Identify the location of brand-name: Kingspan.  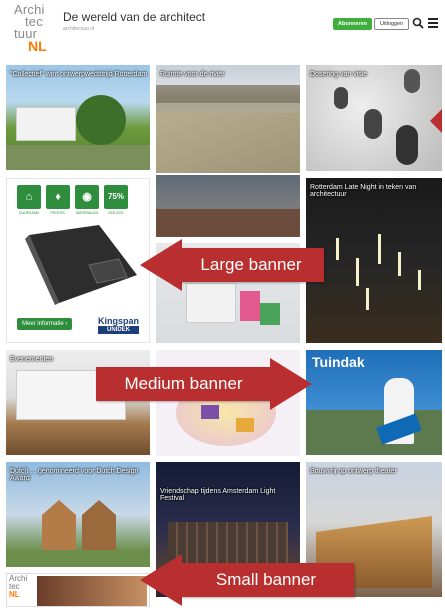
(118, 321).